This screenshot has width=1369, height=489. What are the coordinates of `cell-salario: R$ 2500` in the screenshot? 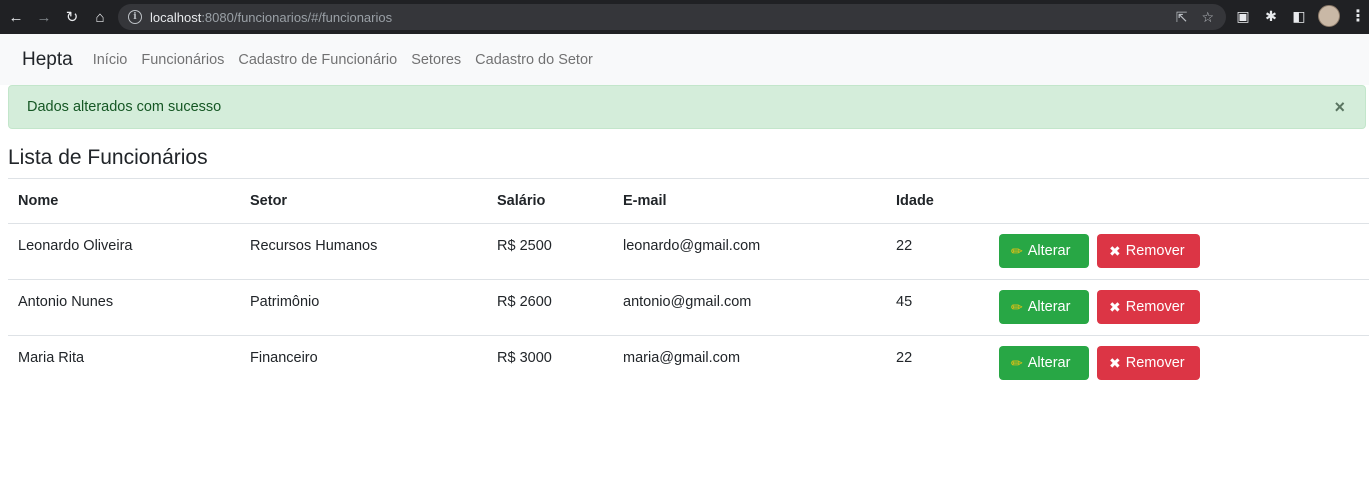 It's located at (524, 246).